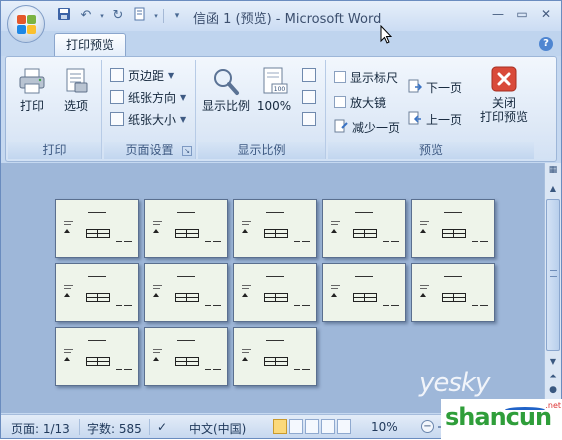  I want to click on prev-page-button: 上一页, so click(435, 119).